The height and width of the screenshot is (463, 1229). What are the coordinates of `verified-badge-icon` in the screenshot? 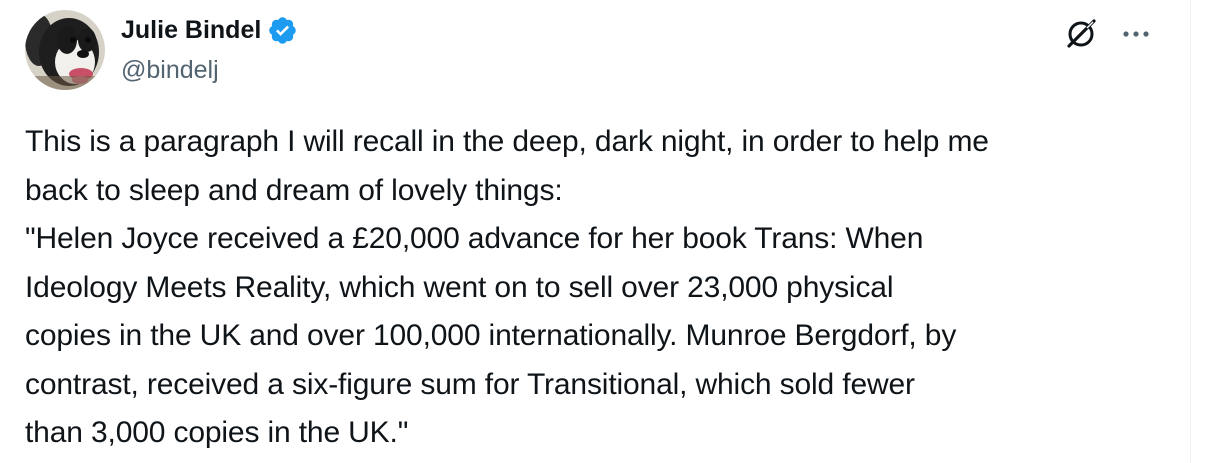 It's located at (282, 30).